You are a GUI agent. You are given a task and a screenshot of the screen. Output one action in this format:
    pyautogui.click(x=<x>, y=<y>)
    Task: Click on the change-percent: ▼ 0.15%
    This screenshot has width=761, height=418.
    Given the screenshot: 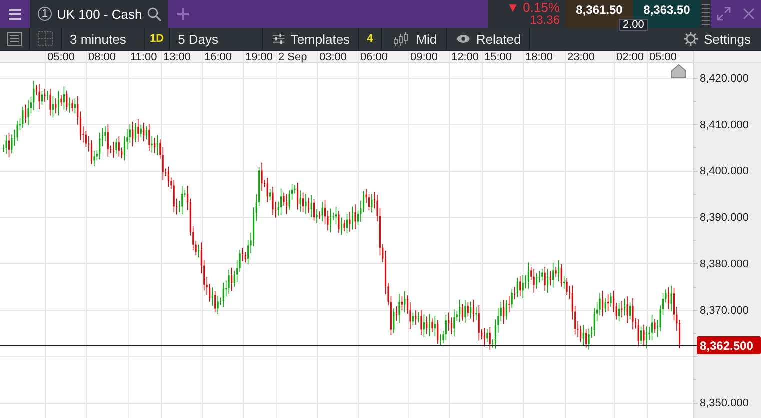 What is the action you would take?
    pyautogui.click(x=533, y=7)
    